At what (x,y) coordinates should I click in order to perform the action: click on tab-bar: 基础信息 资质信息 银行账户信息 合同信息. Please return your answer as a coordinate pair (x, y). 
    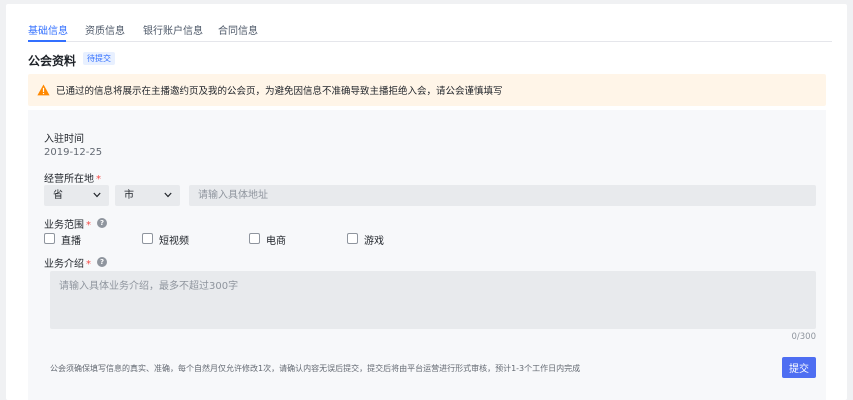
    Looking at the image, I should click on (430, 23).